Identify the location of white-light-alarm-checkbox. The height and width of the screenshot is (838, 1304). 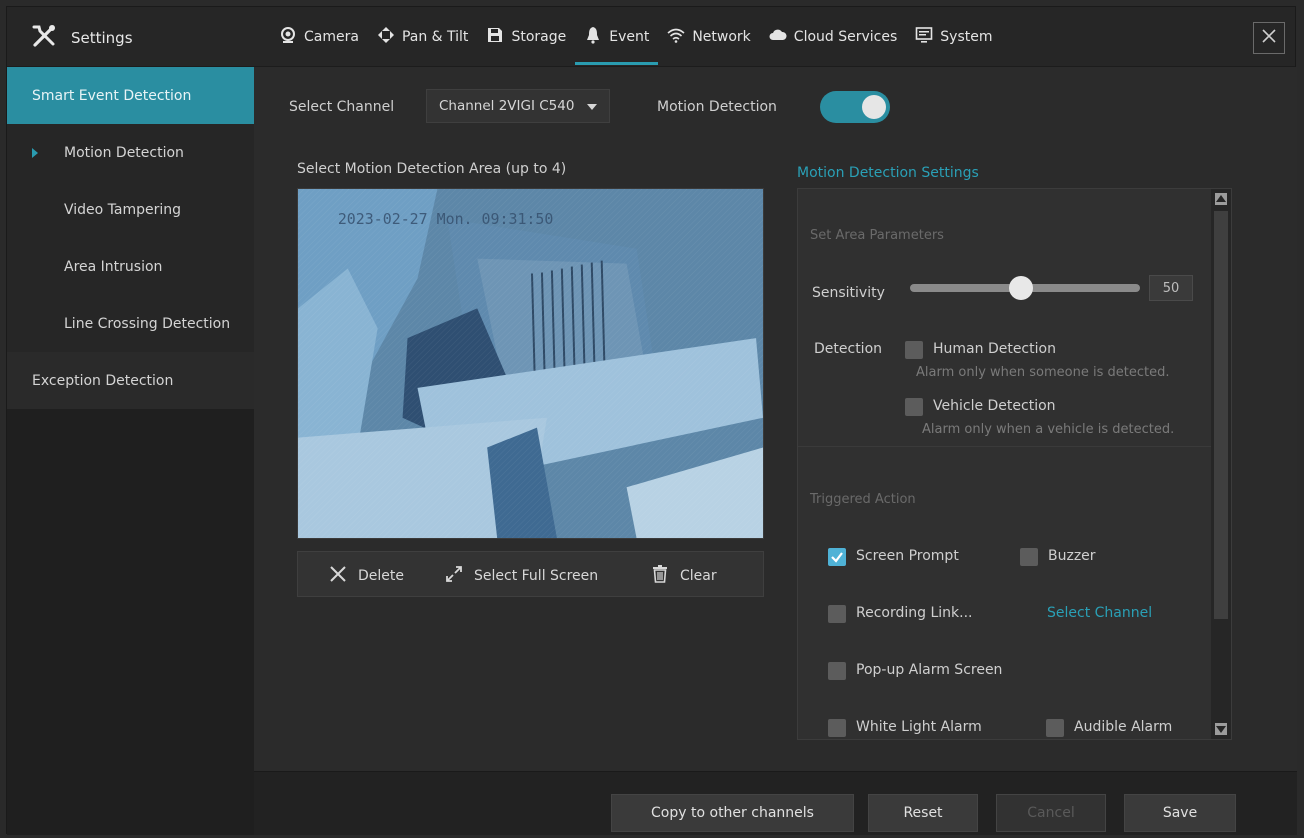
(837, 728).